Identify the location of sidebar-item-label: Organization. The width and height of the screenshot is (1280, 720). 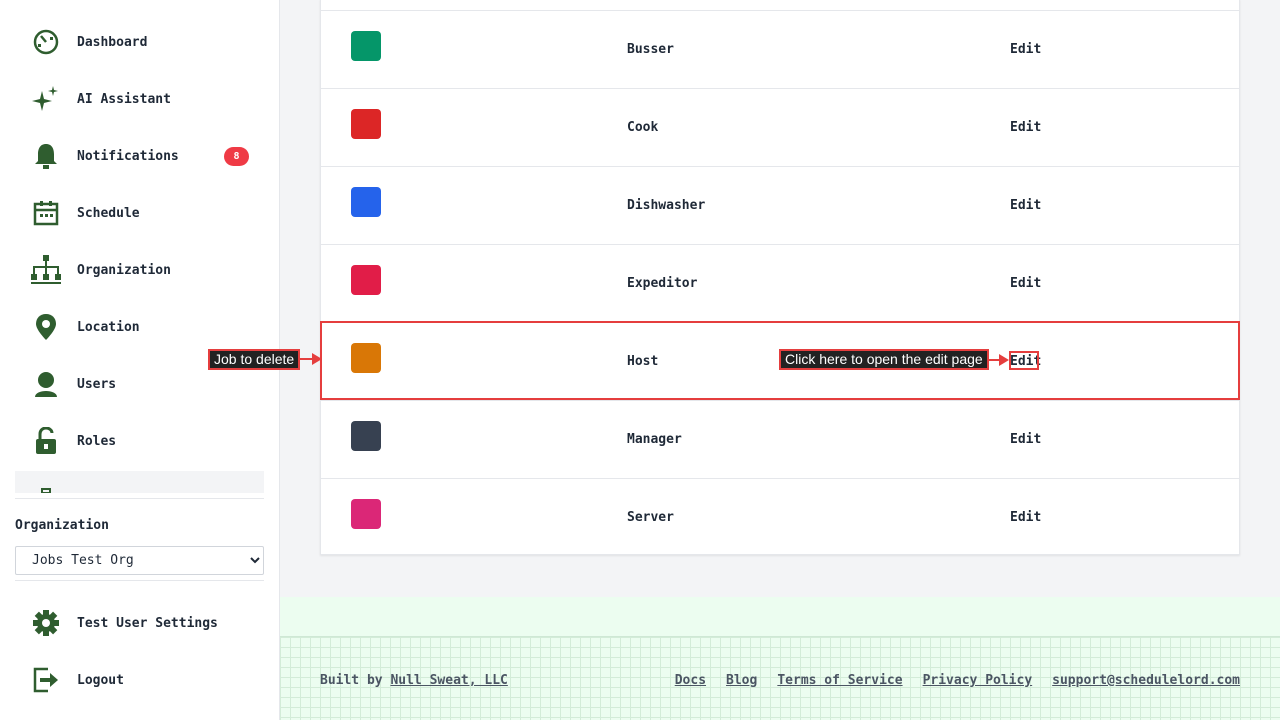
(124, 270).